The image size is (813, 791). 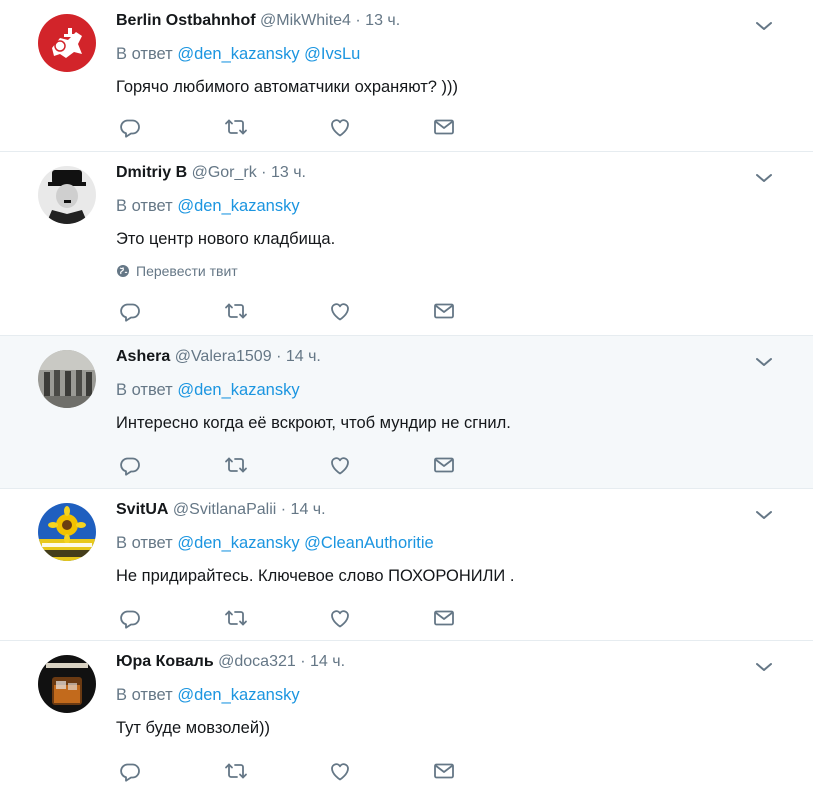 I want to click on username: @MikWhite4, so click(x=305, y=20).